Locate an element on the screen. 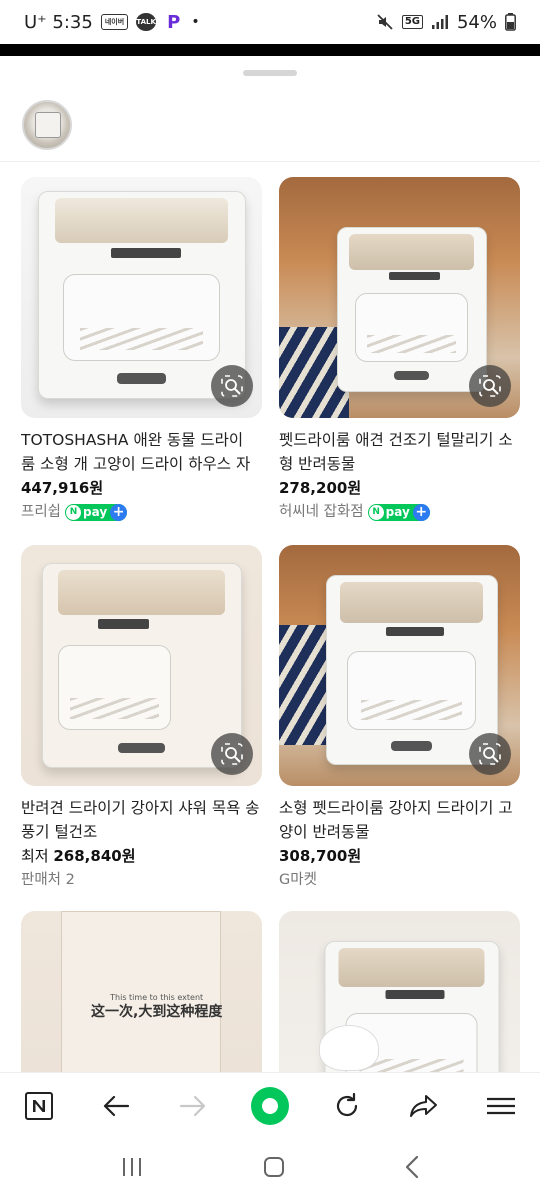 Image resolution: width=540 pixels, height=1200 pixels. product-seller: G마켓 is located at coordinates (298, 880).